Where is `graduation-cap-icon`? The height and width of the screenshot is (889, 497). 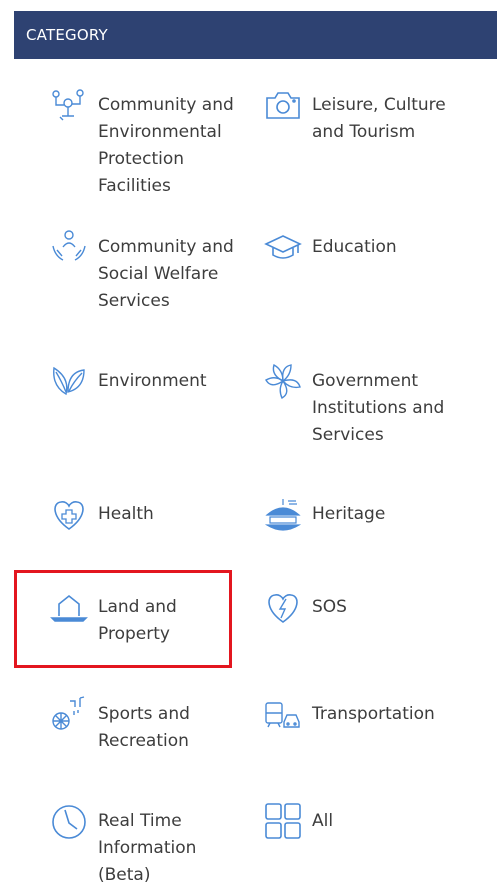
graduation-cap-icon is located at coordinates (283, 247).